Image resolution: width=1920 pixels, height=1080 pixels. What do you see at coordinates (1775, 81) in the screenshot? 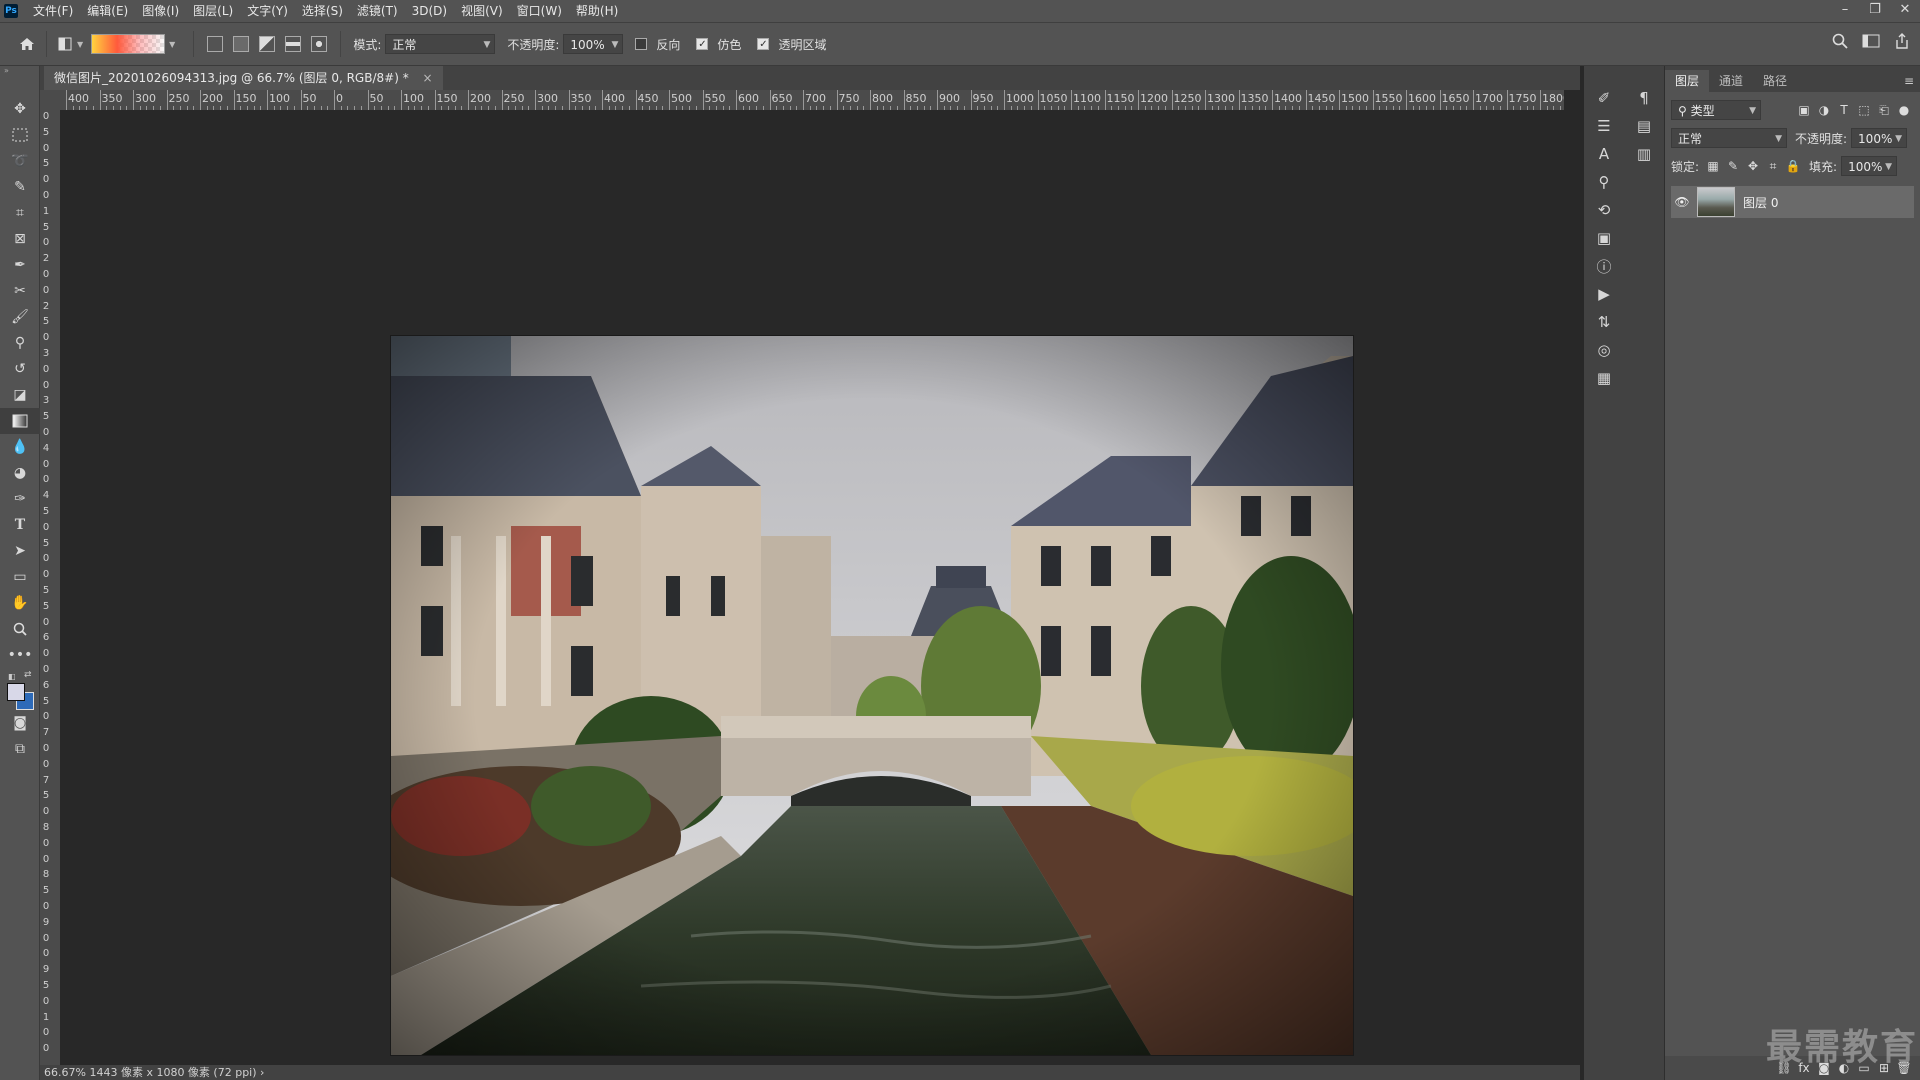
I see `tab-paths: 路径` at bounding box center [1775, 81].